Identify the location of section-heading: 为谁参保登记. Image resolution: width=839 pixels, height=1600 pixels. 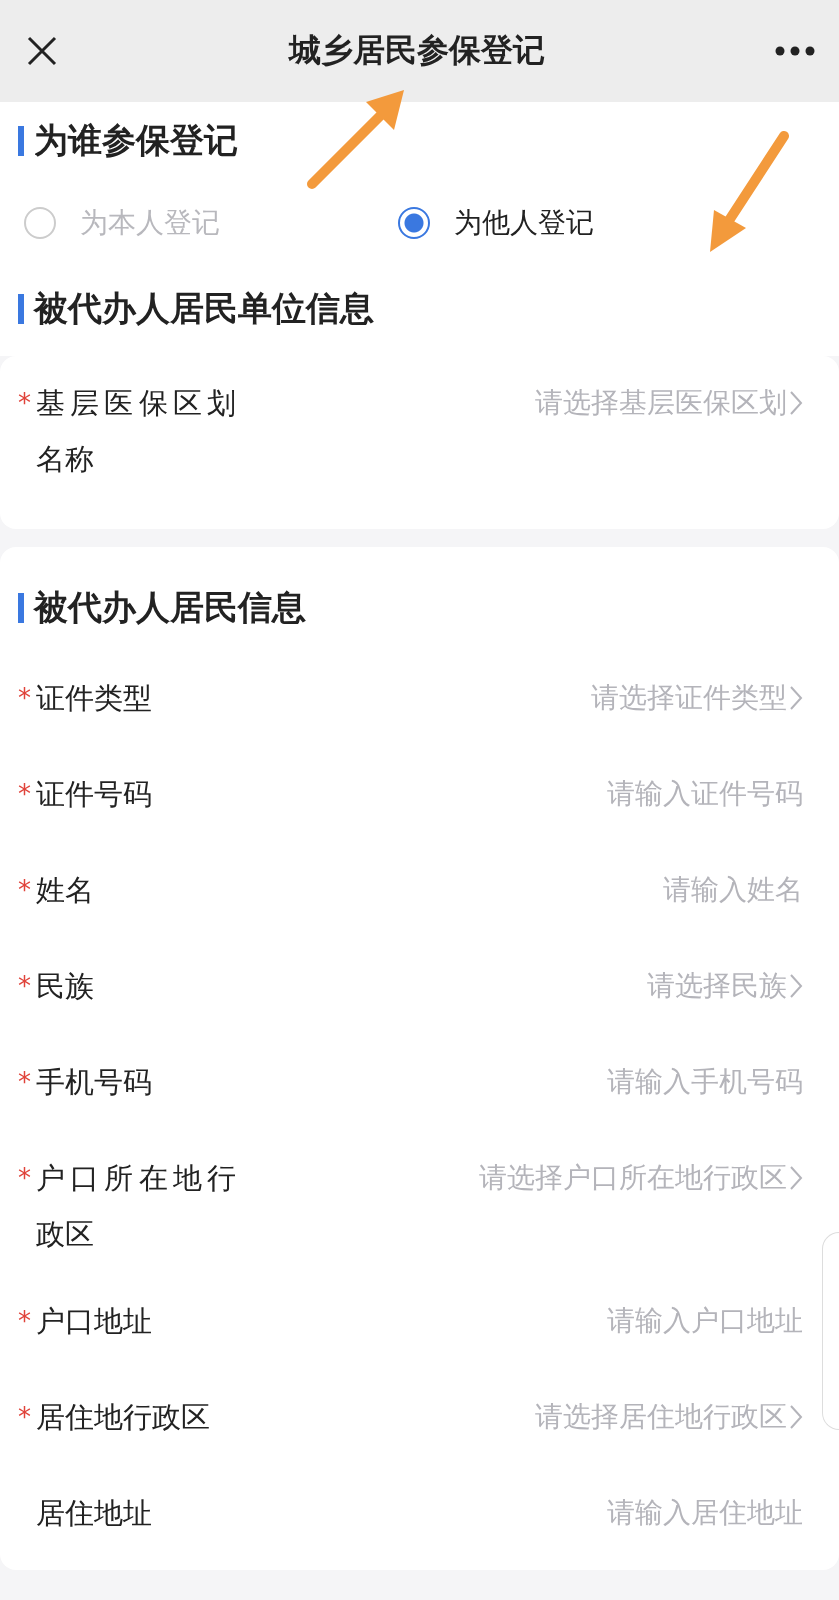
(136, 140).